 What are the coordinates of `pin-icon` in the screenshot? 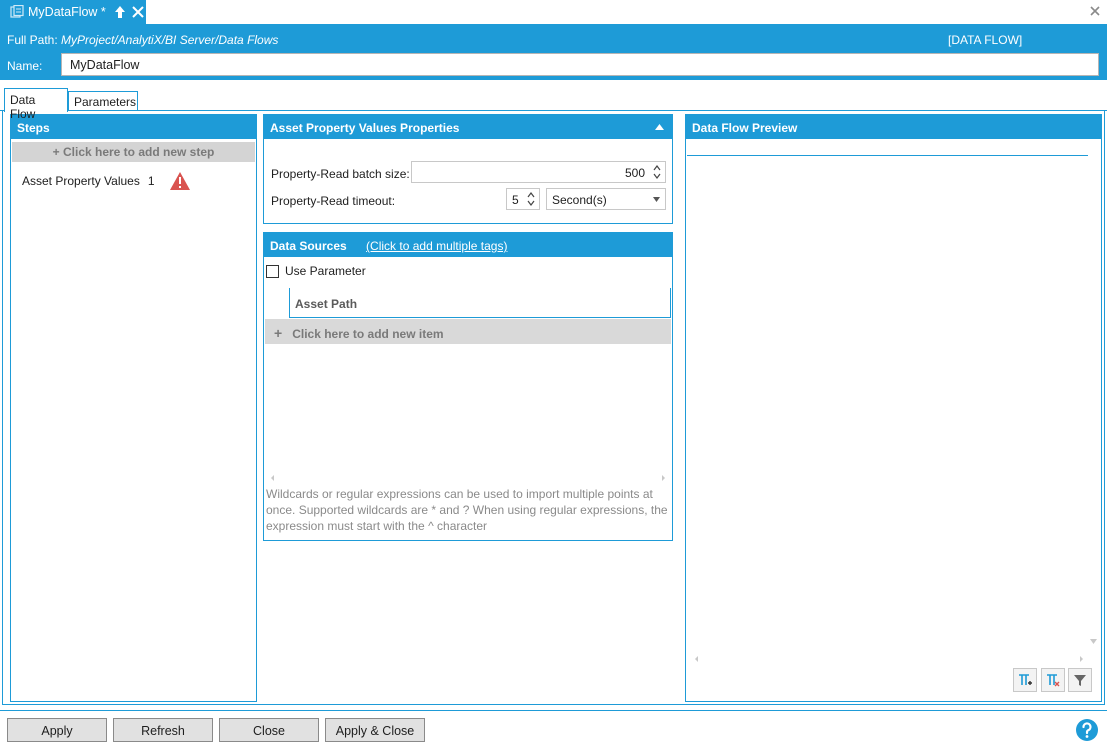 It's located at (120, 12).